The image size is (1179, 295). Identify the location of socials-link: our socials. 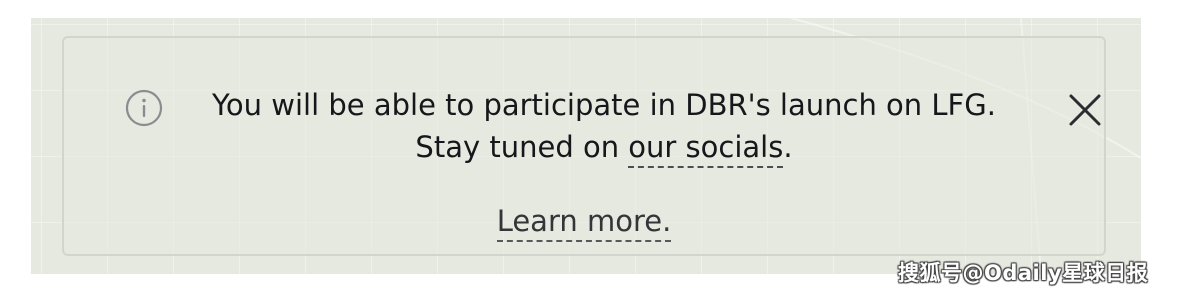
(706, 149).